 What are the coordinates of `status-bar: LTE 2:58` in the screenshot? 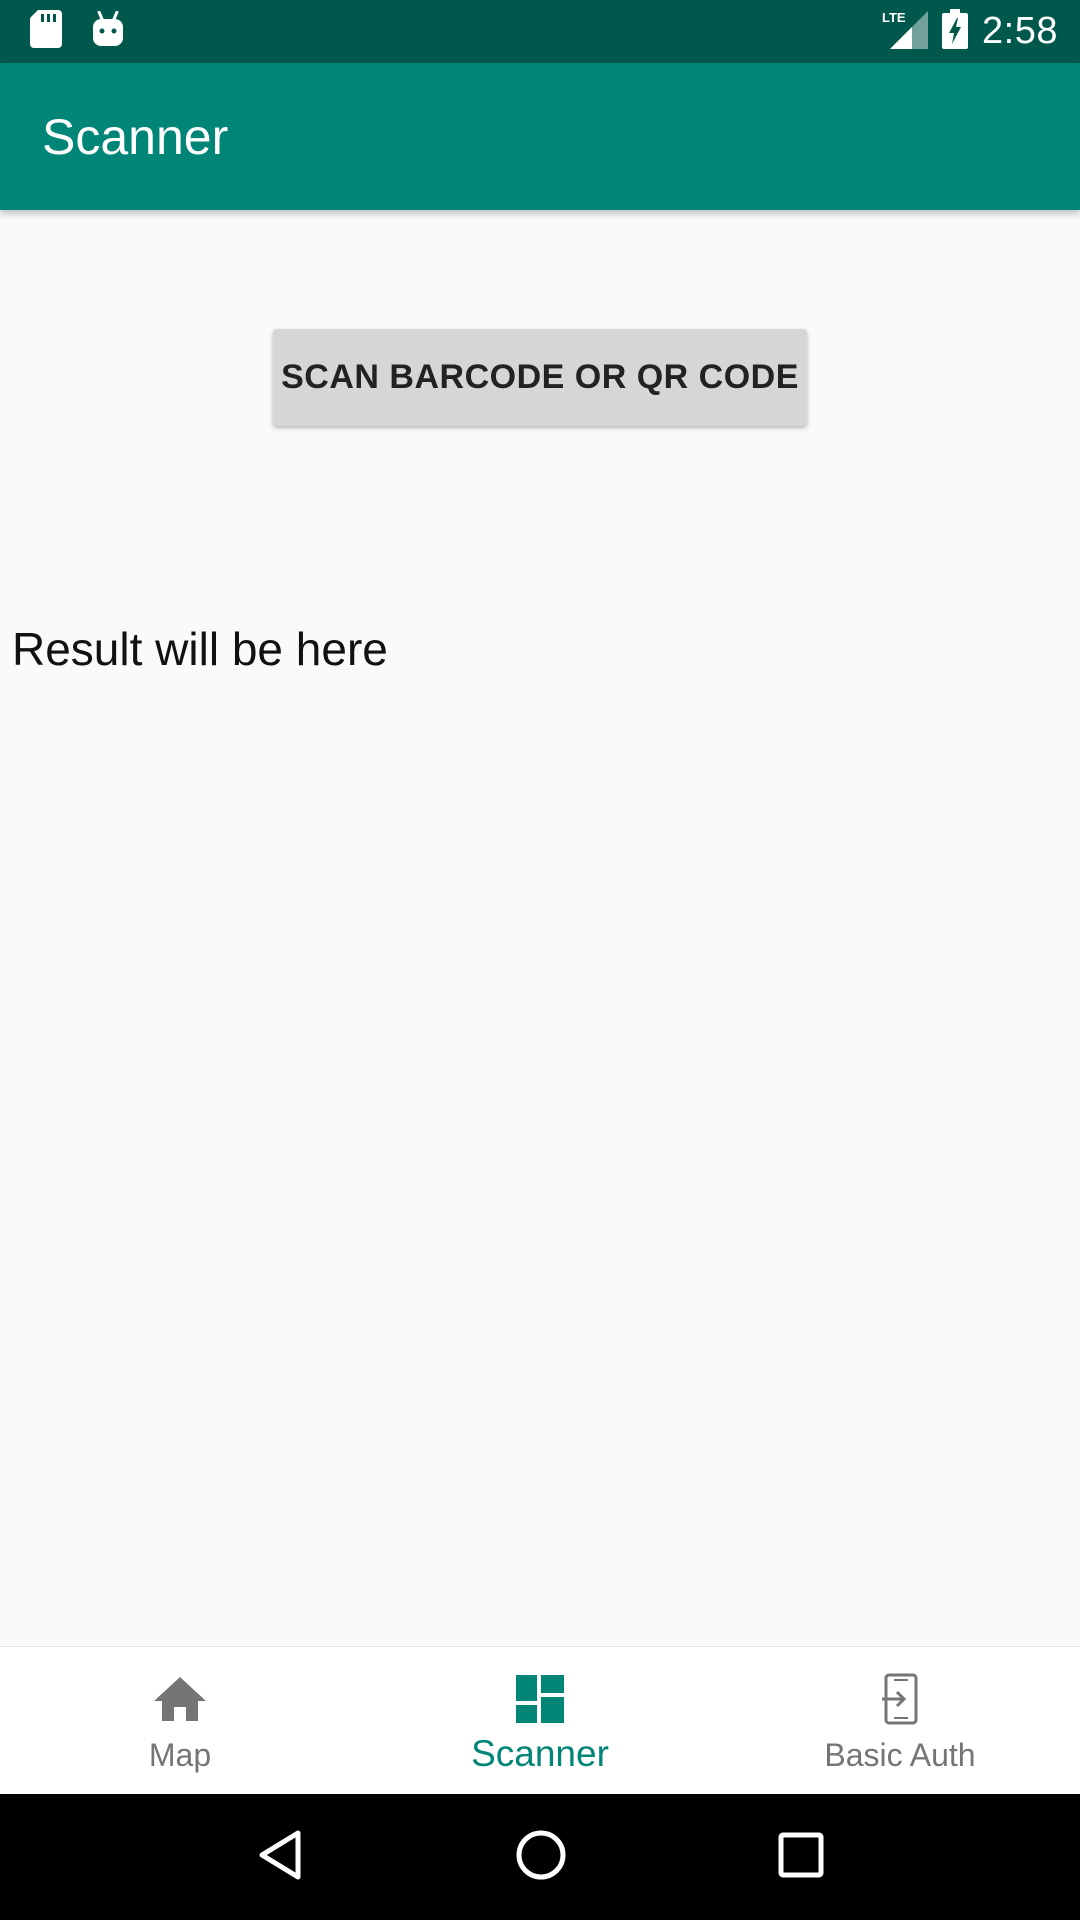 It's located at (540, 31).